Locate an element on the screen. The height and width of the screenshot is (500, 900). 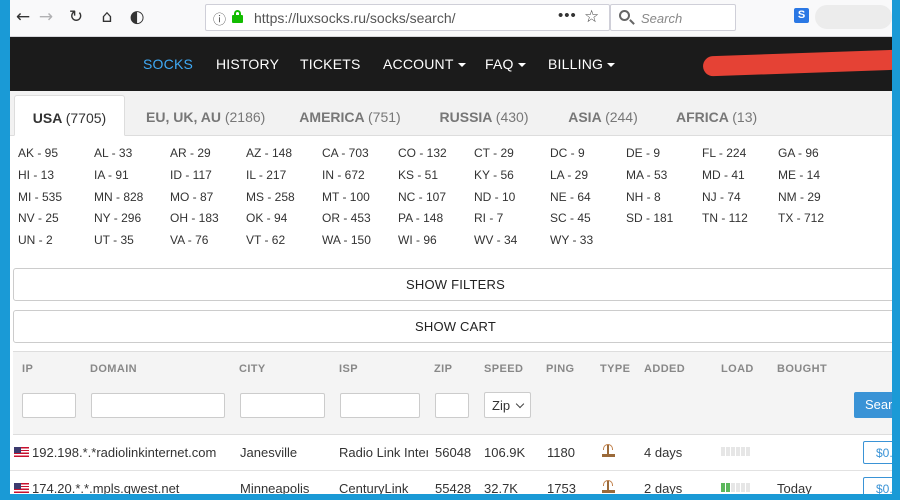
col-type: TYPE is located at coordinates (615, 369).